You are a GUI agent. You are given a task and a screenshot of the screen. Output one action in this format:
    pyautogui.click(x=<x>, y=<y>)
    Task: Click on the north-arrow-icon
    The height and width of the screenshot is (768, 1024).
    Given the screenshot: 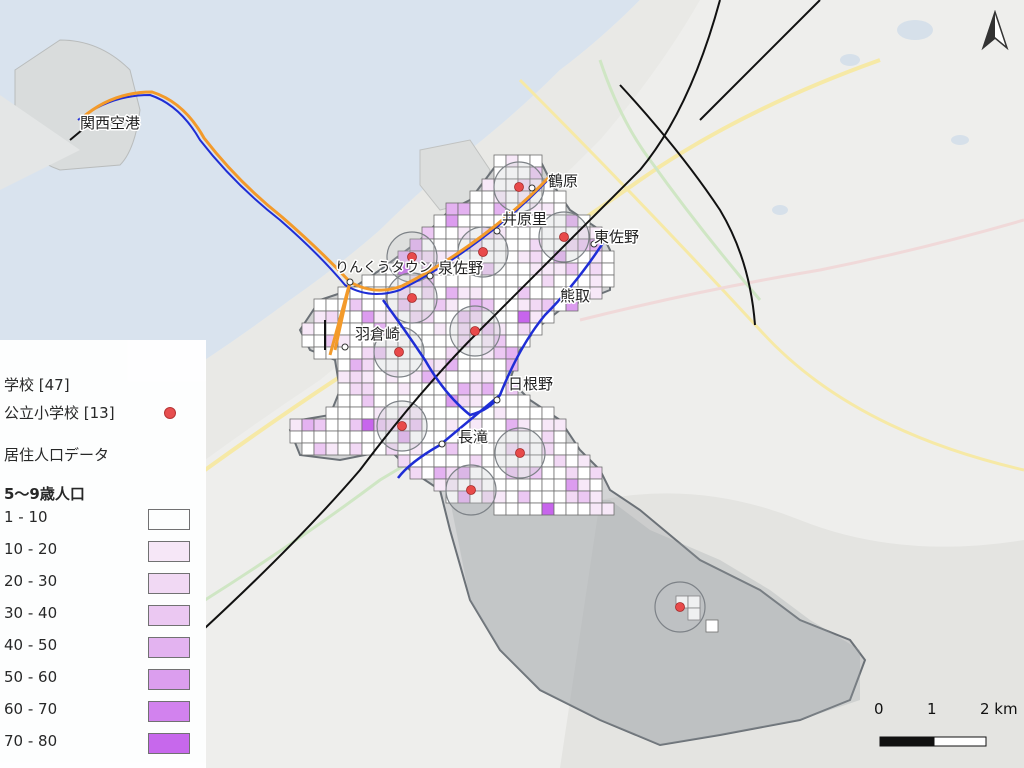 What is the action you would take?
    pyautogui.click(x=995, y=30)
    